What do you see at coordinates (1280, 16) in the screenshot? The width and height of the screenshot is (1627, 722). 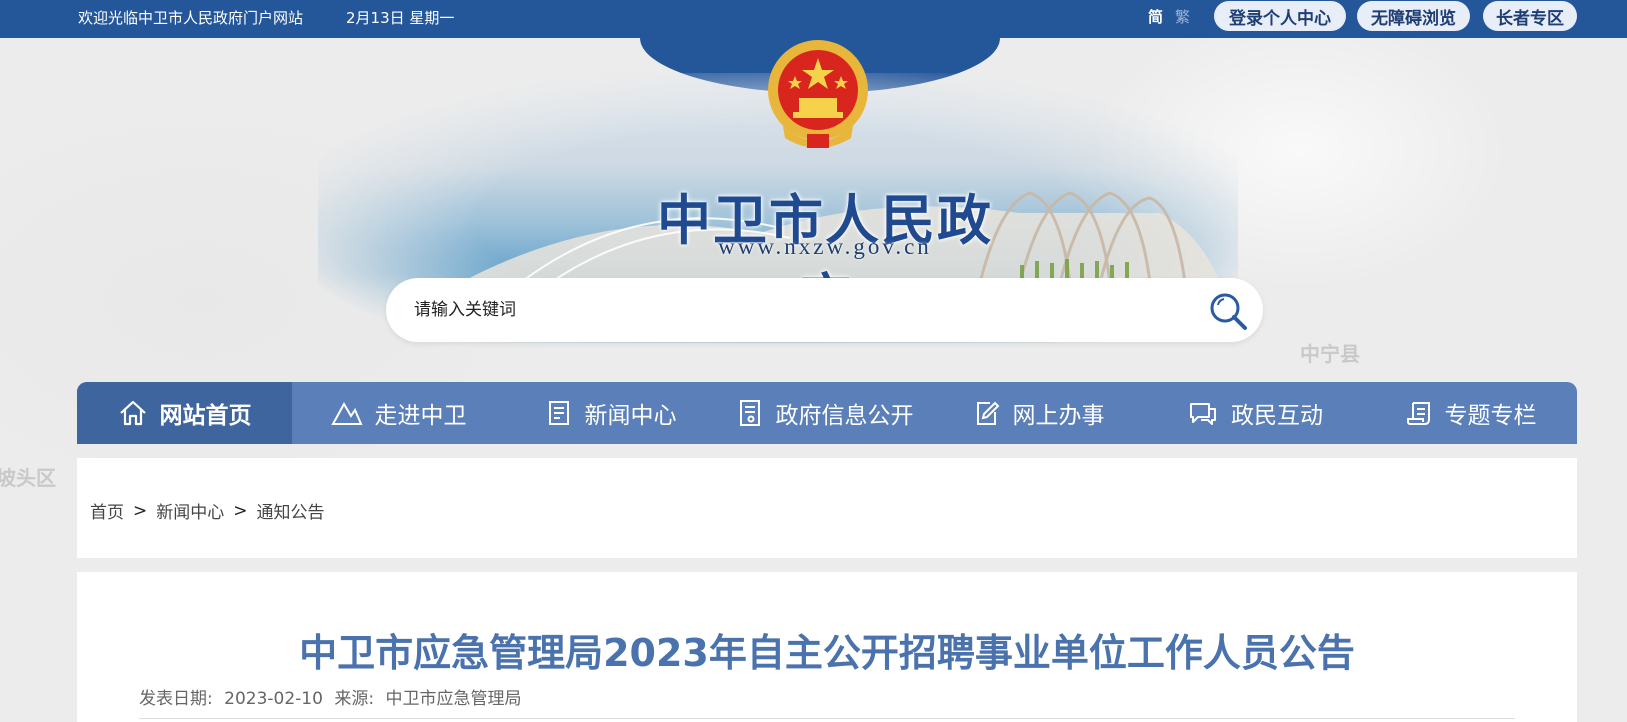 I see `login-button: 登录个人中心` at bounding box center [1280, 16].